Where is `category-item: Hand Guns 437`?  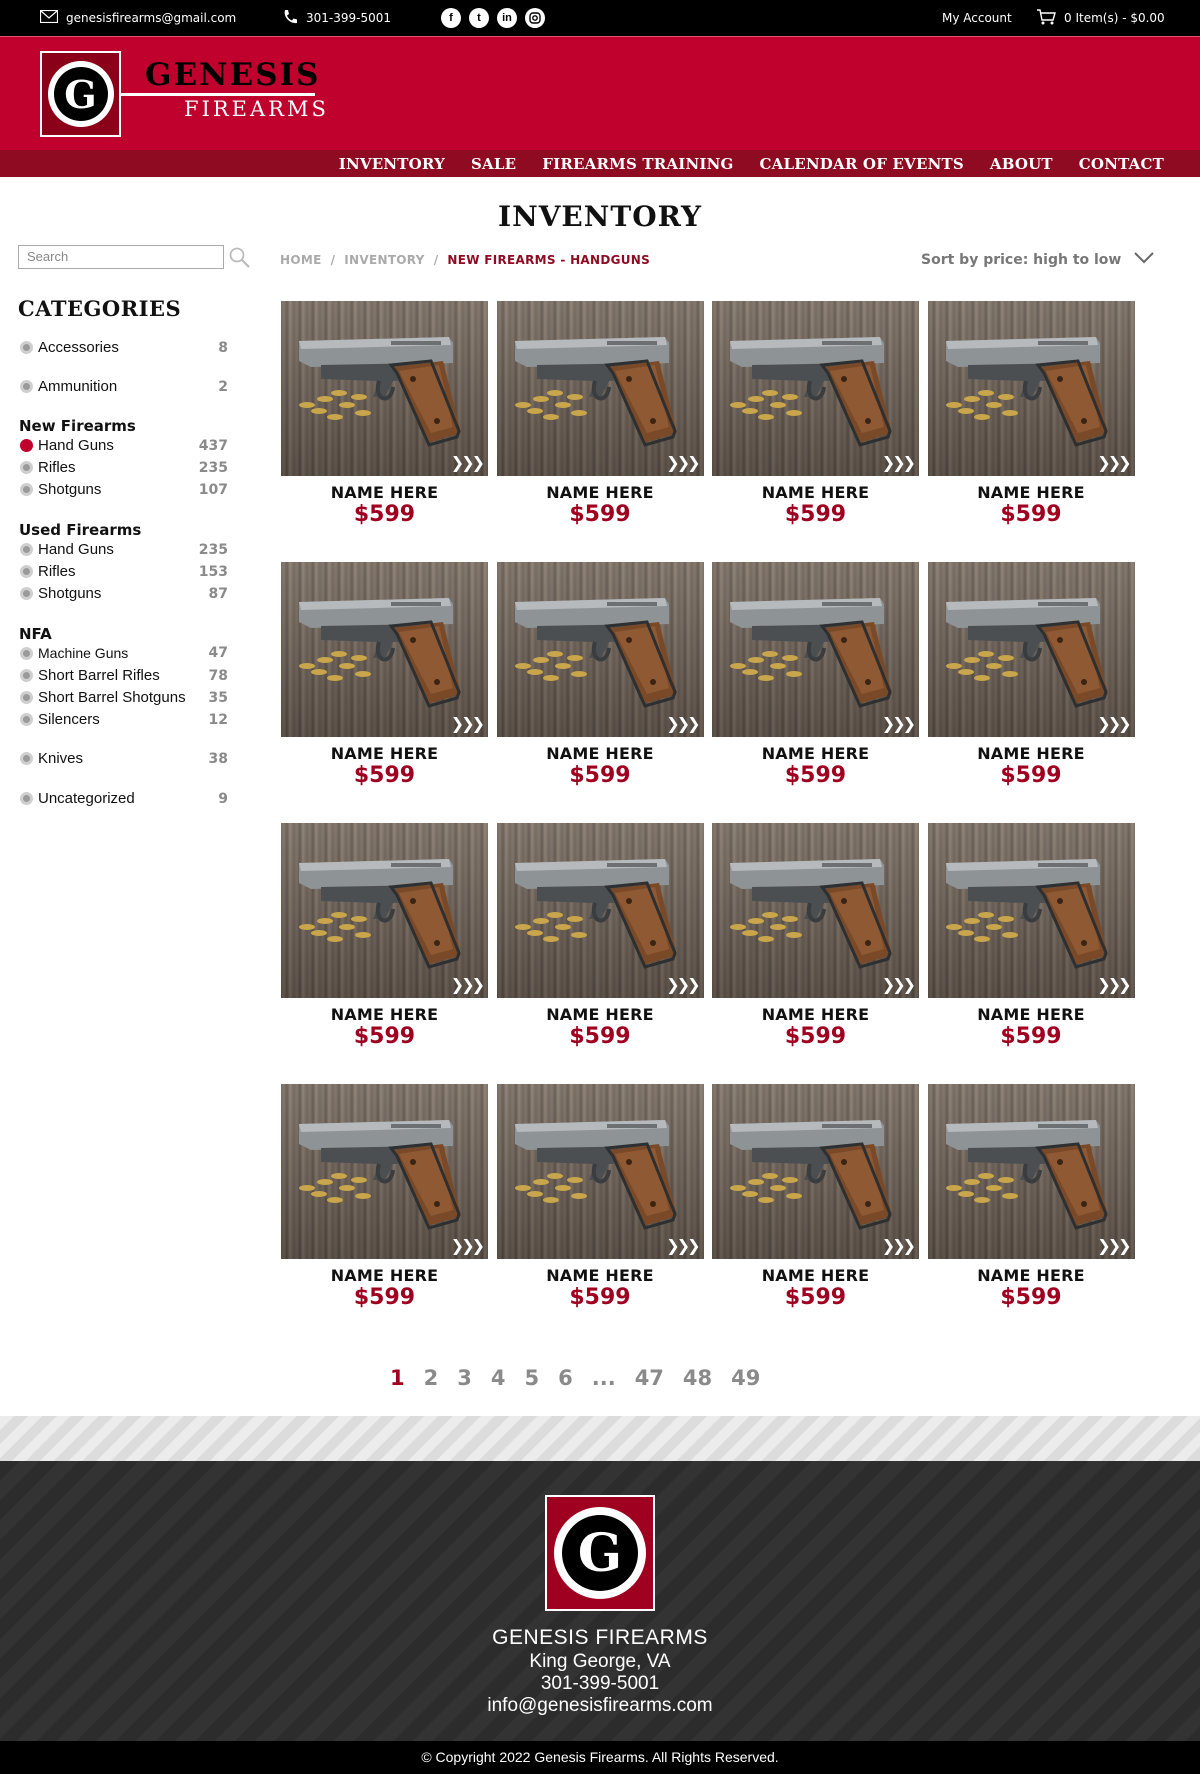
category-item: Hand Guns 437 is located at coordinates (124, 445).